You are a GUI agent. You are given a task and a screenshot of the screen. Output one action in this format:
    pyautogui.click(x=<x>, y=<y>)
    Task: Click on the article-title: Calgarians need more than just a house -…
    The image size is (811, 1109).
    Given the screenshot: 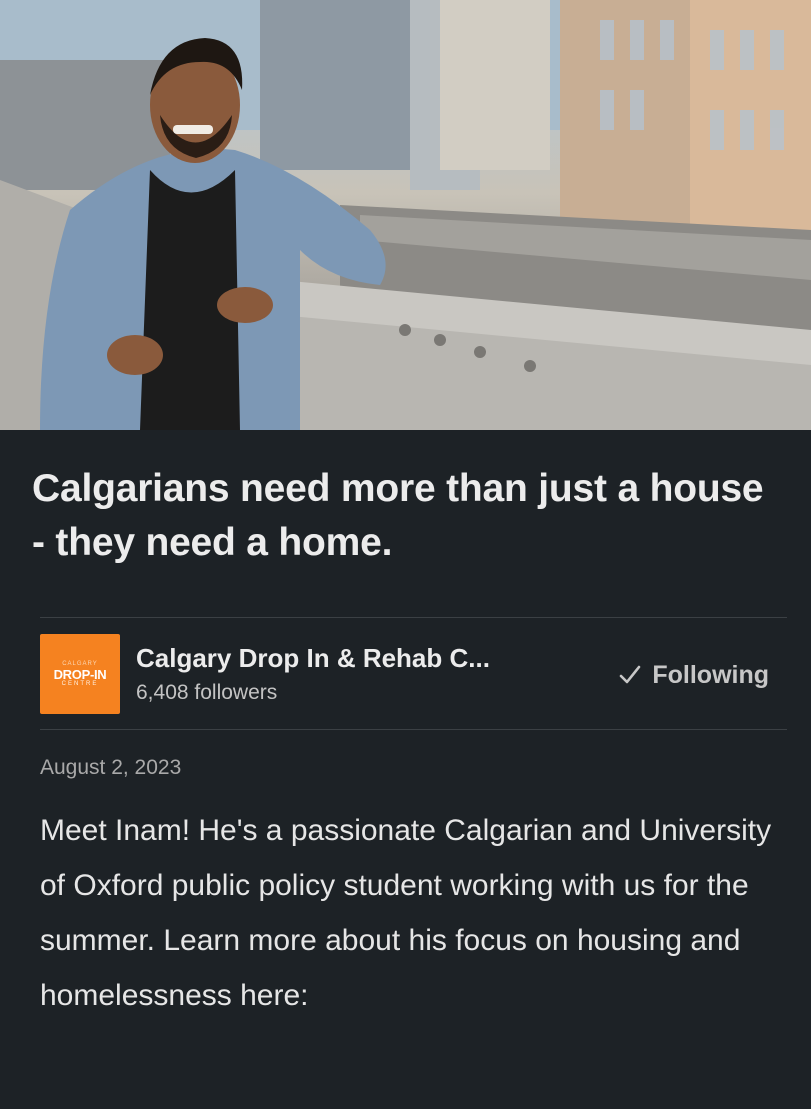 What is the action you would take?
    pyautogui.click(x=405, y=516)
    